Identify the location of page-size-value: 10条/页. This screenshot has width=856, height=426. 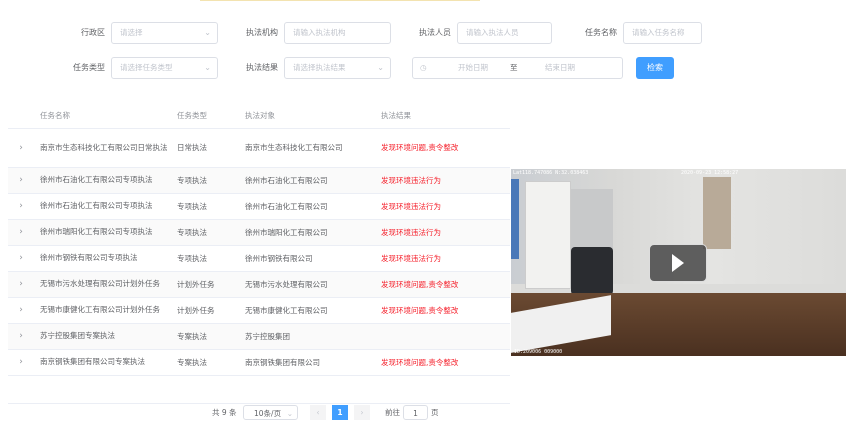
(268, 413).